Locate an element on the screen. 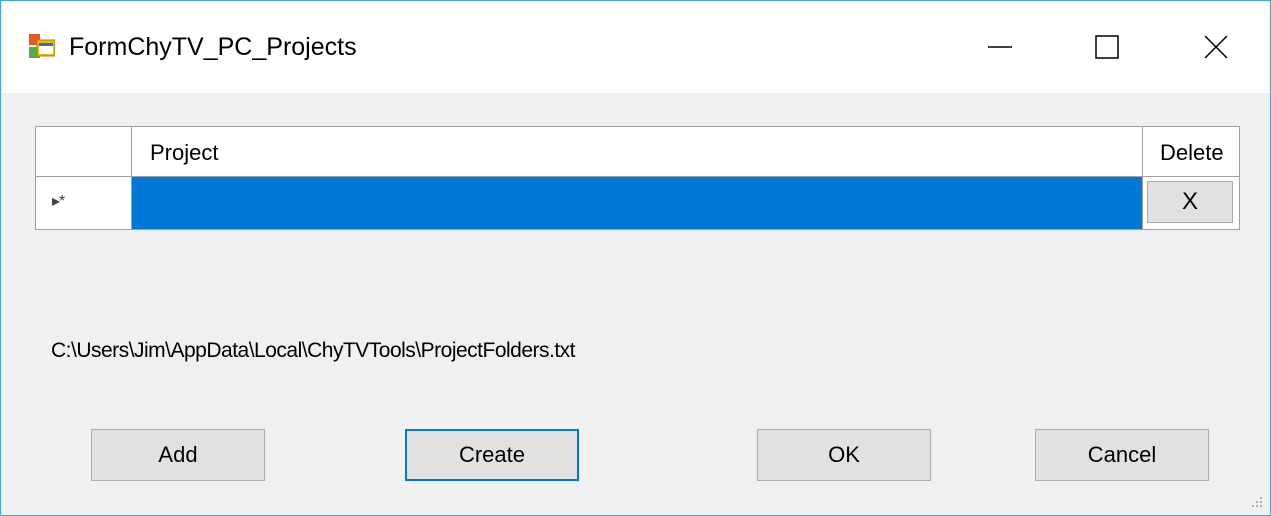  column-header-delete: Delete is located at coordinates (1191, 151).